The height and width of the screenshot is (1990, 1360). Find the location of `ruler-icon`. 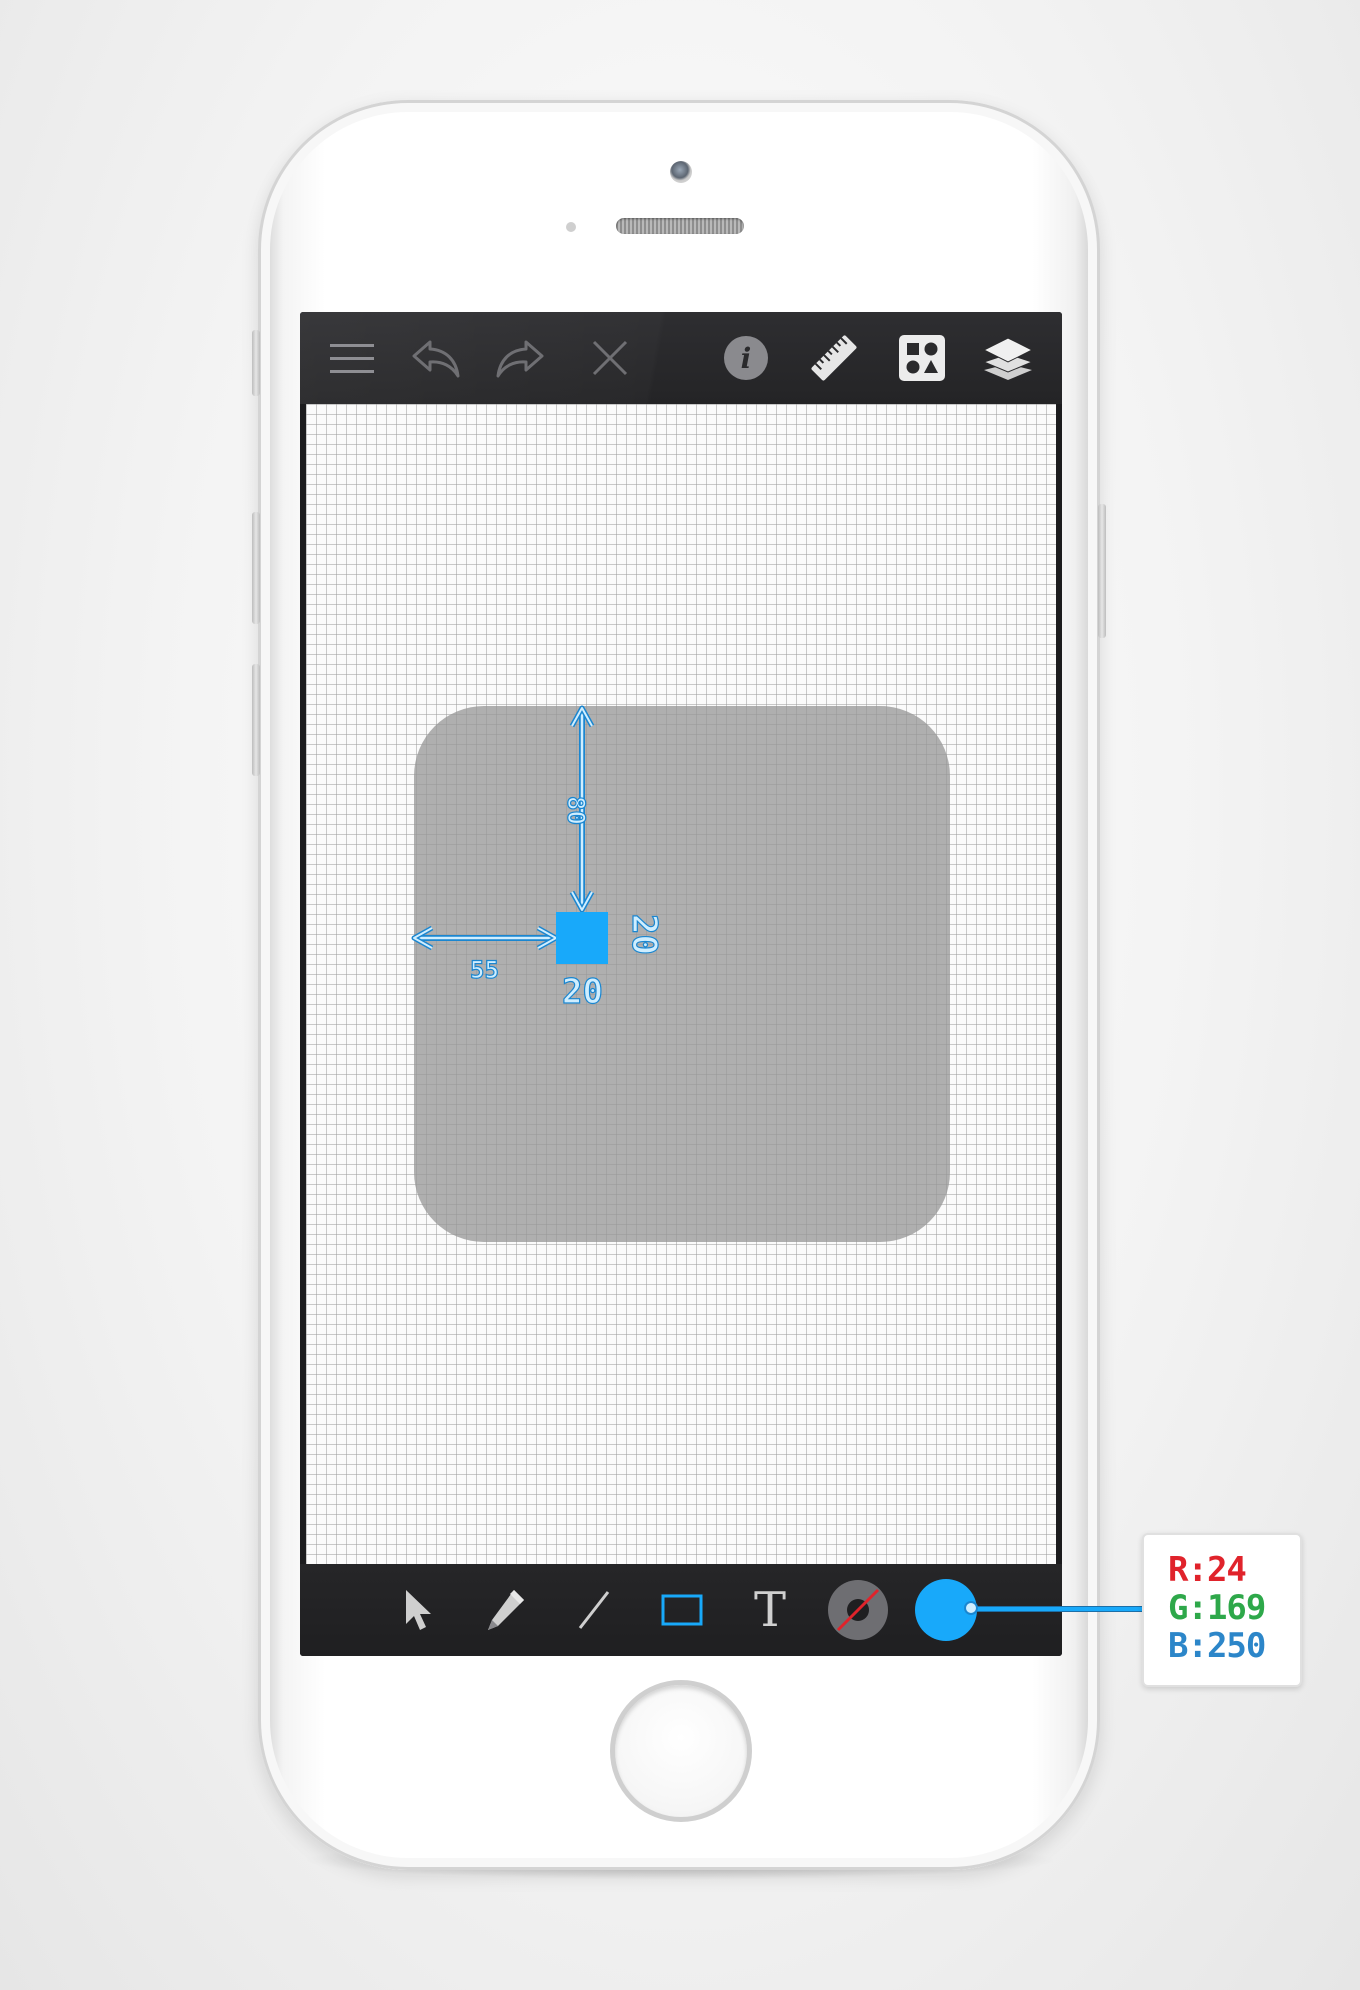

ruler-icon is located at coordinates (834, 358).